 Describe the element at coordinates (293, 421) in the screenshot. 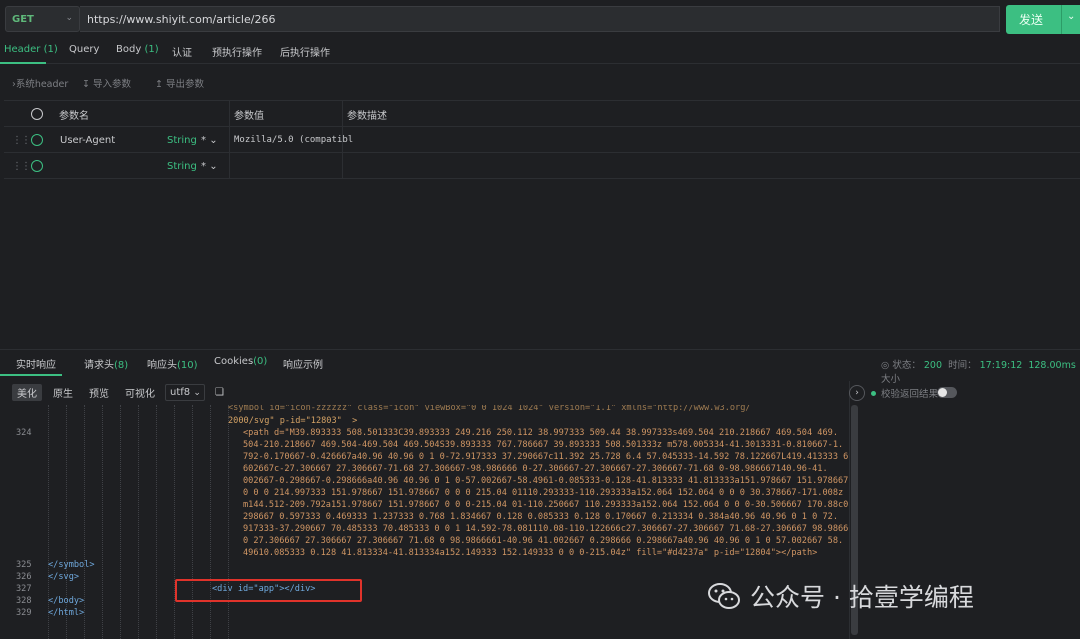

I see `code-line: 2000/svg" p-id="12803" >` at that location.